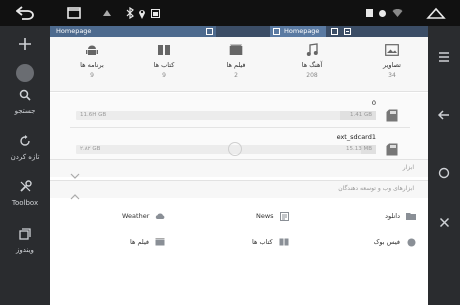  I want to click on section-dev-tools: ابزارهای وب و توسعه دهندگان, so click(239, 190).